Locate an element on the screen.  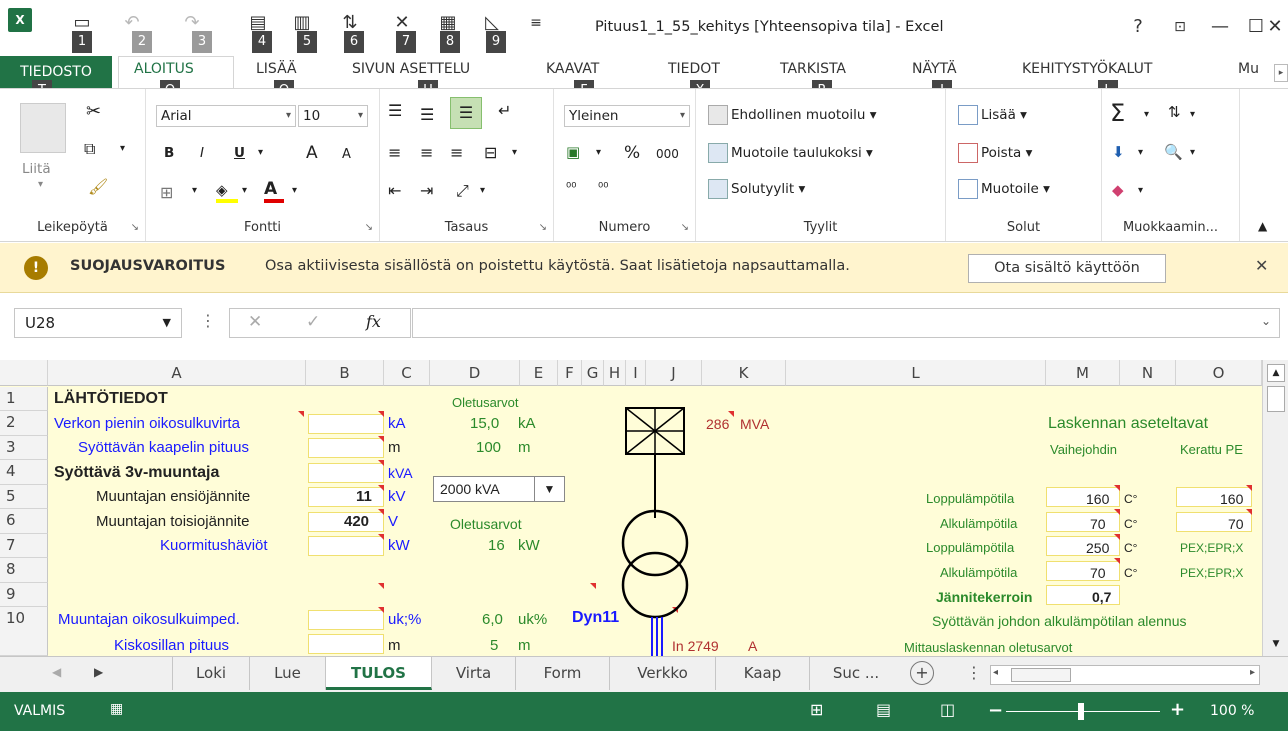
fill-icon: ⬇ is located at coordinates (1118, 152).